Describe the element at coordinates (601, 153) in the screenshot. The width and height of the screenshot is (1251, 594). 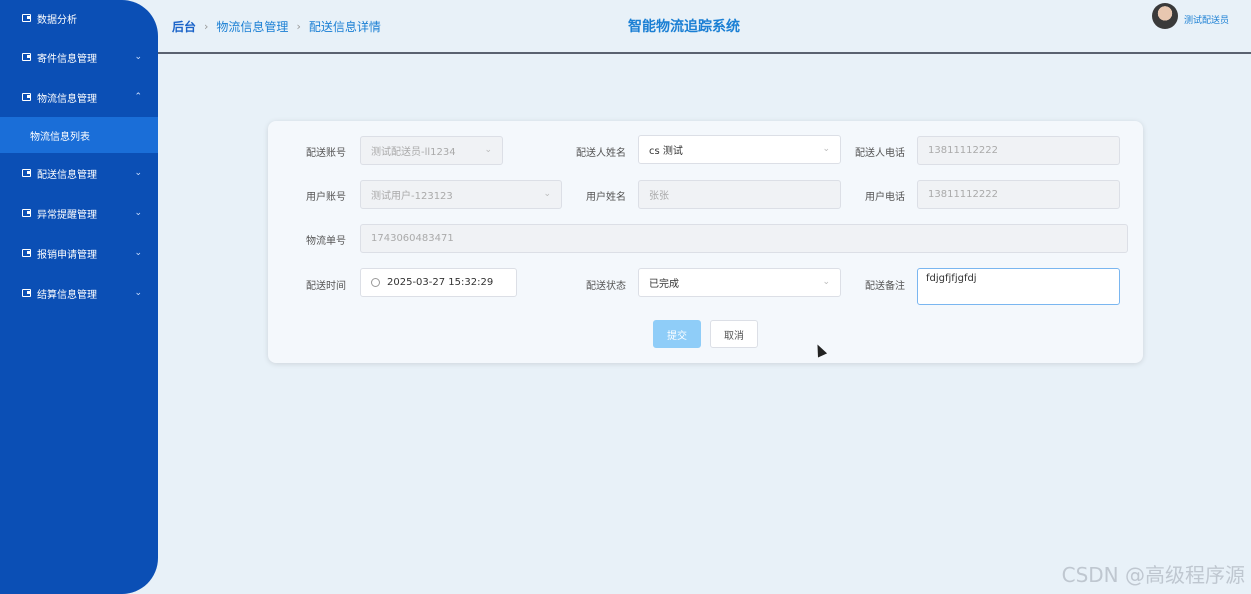
I see `courier-name-label: 配送人姓名` at that location.